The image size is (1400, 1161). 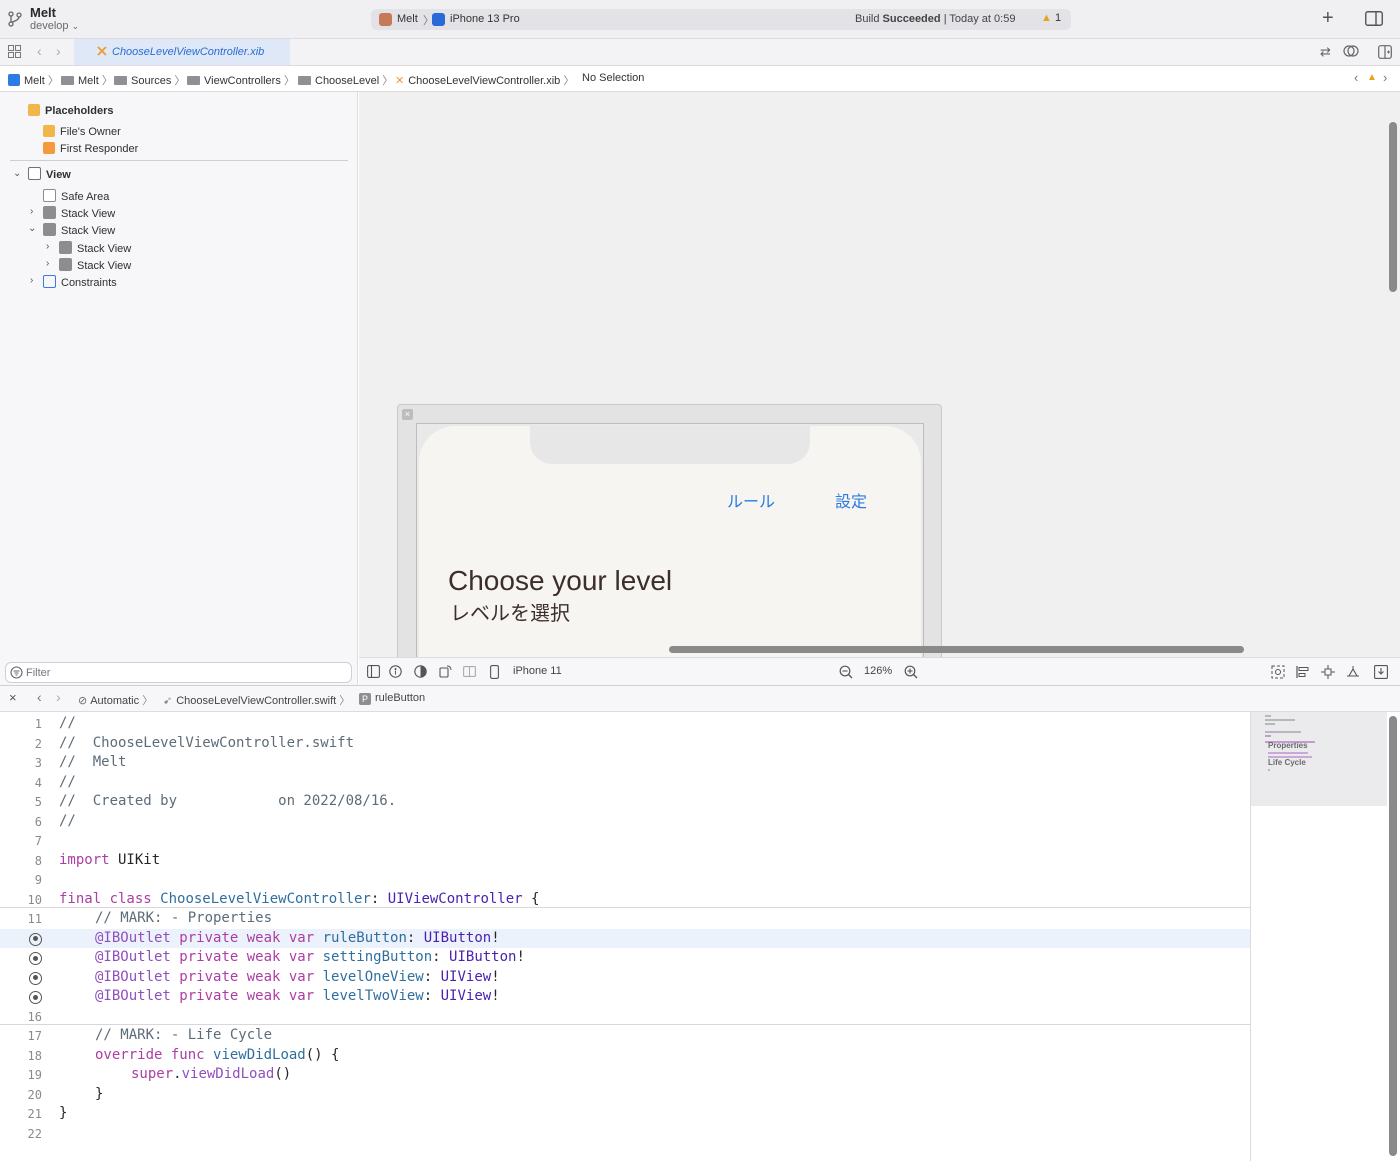 What do you see at coordinates (445, 671) in the screenshot?
I see `orientation-icon` at bounding box center [445, 671].